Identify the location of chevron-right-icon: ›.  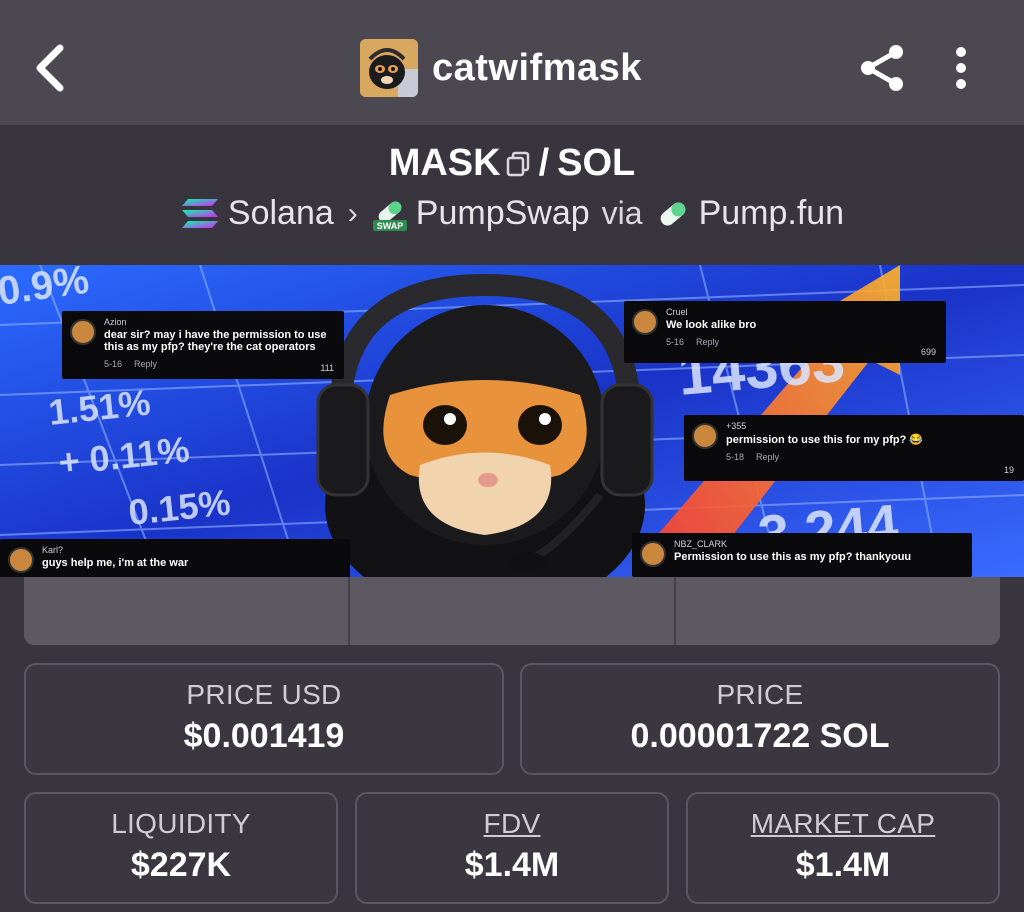
(352, 213).